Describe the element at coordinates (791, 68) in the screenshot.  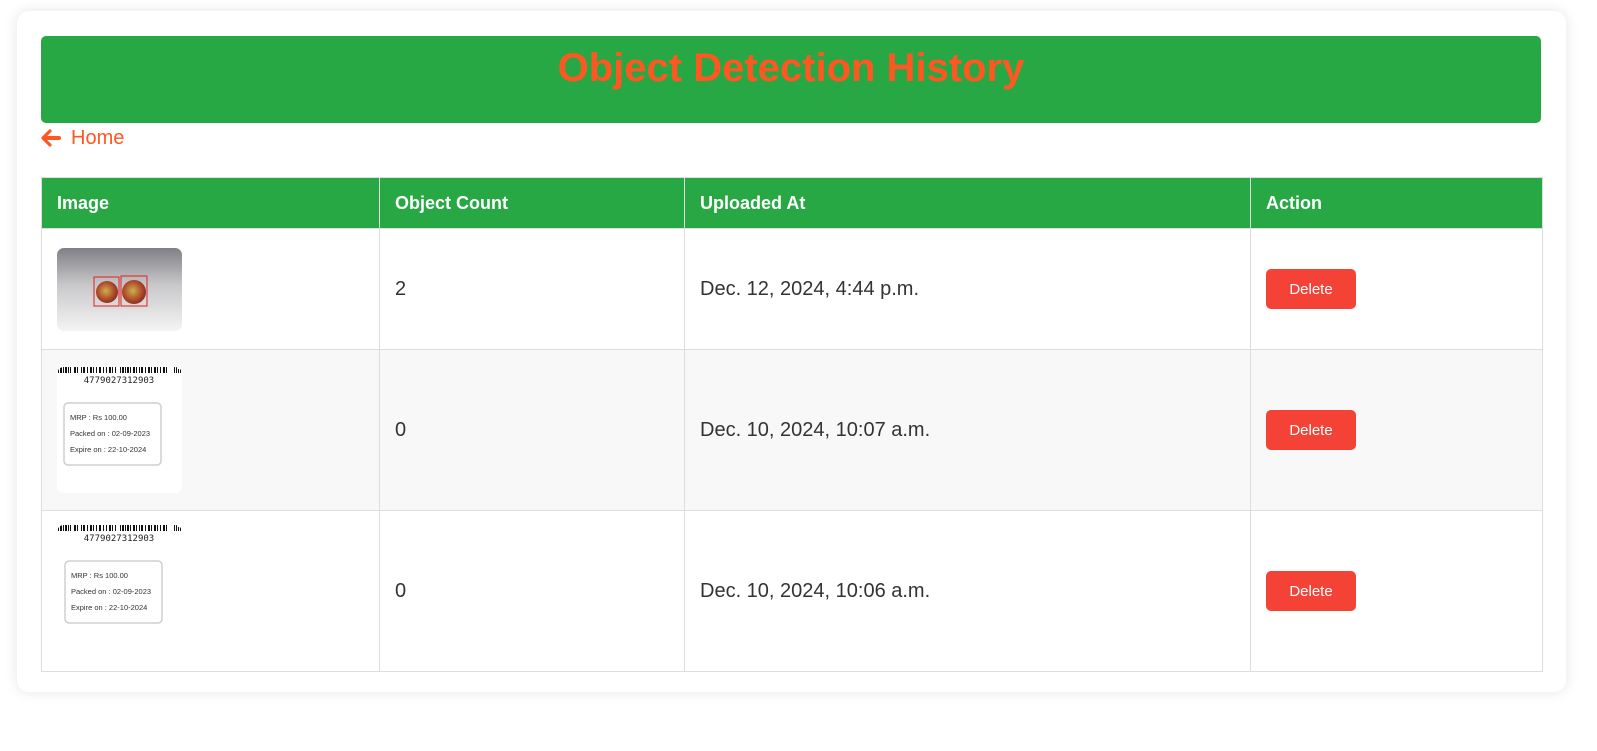
I see `page-title: Object Detection History` at that location.